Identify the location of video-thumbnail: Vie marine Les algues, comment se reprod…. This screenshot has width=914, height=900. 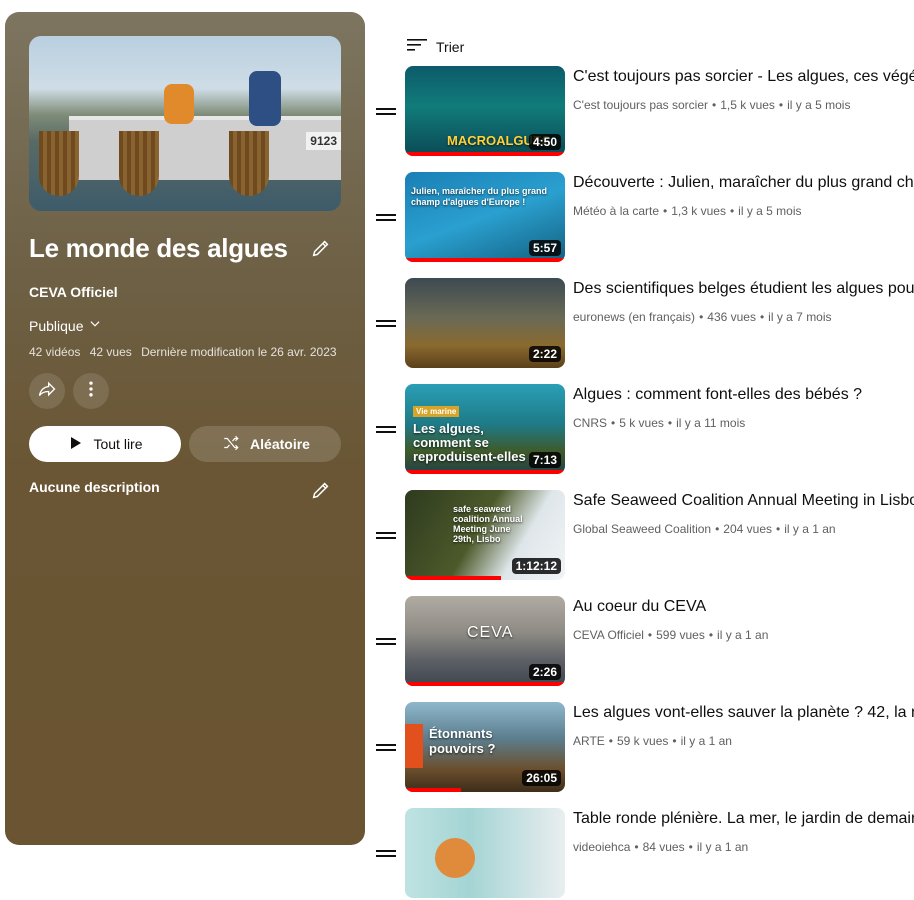
(485, 429).